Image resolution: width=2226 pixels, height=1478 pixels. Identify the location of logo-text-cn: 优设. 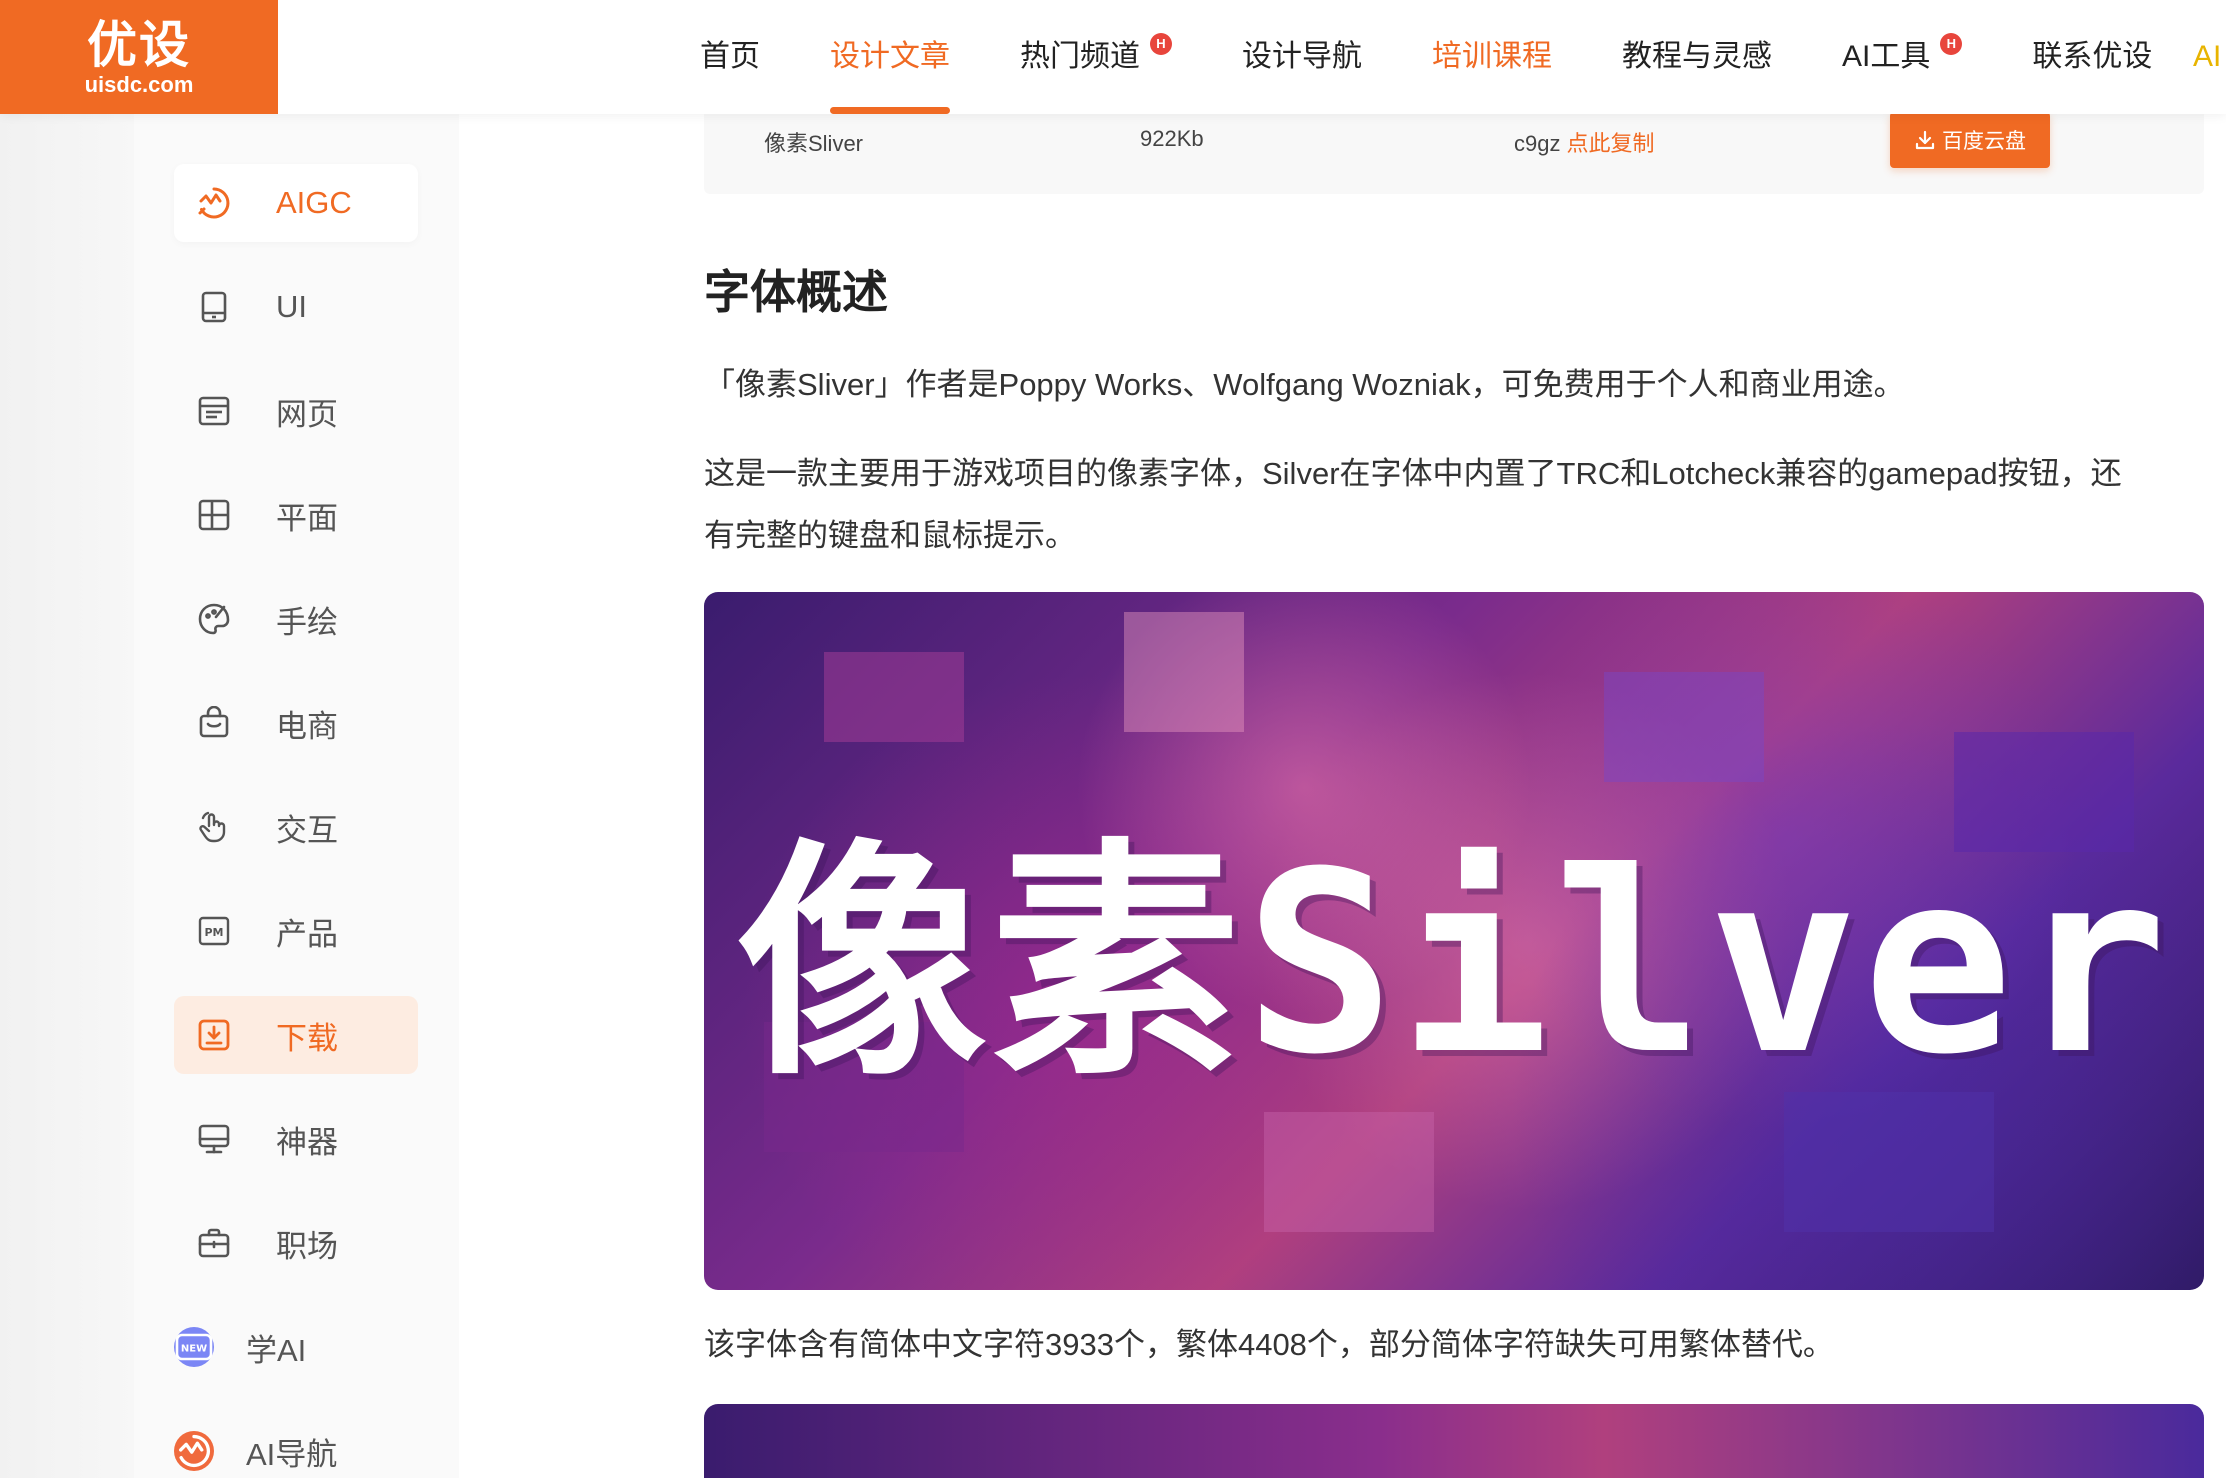
(139, 45).